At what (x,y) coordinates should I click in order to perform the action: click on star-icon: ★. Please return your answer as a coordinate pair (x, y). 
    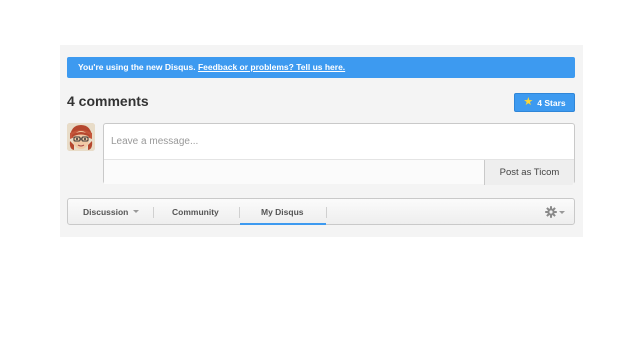
    Looking at the image, I should click on (528, 102).